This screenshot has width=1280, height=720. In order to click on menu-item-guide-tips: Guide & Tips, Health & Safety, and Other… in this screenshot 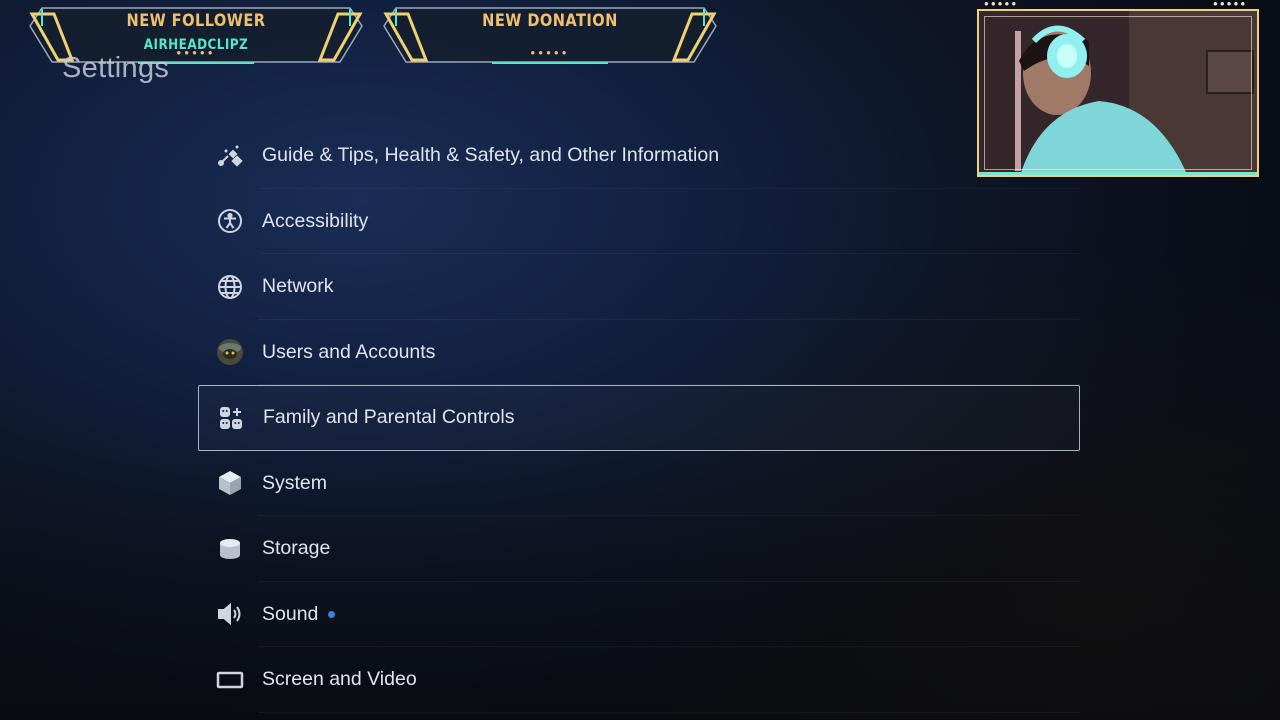, I will do `click(639, 156)`.